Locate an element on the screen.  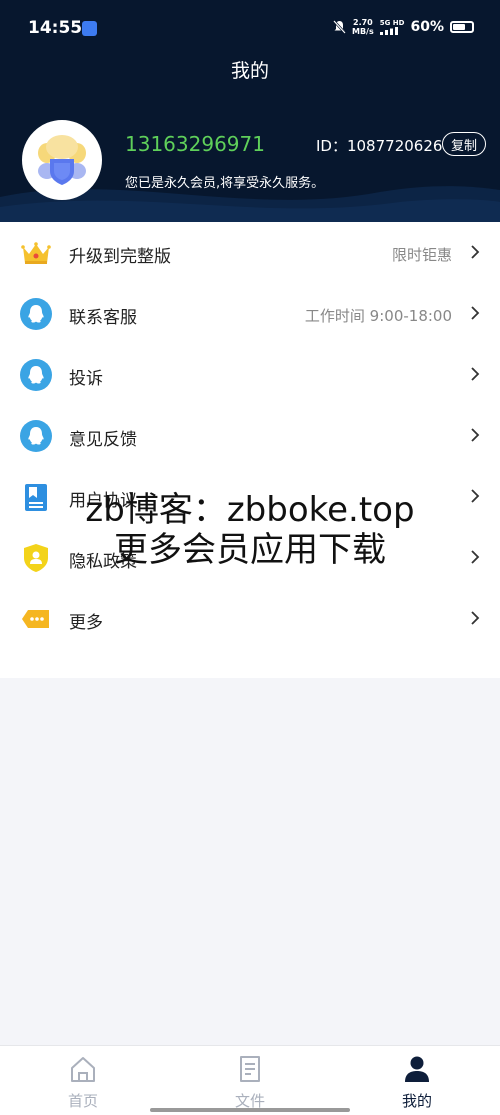
tag-icon is located at coordinates (35, 619).